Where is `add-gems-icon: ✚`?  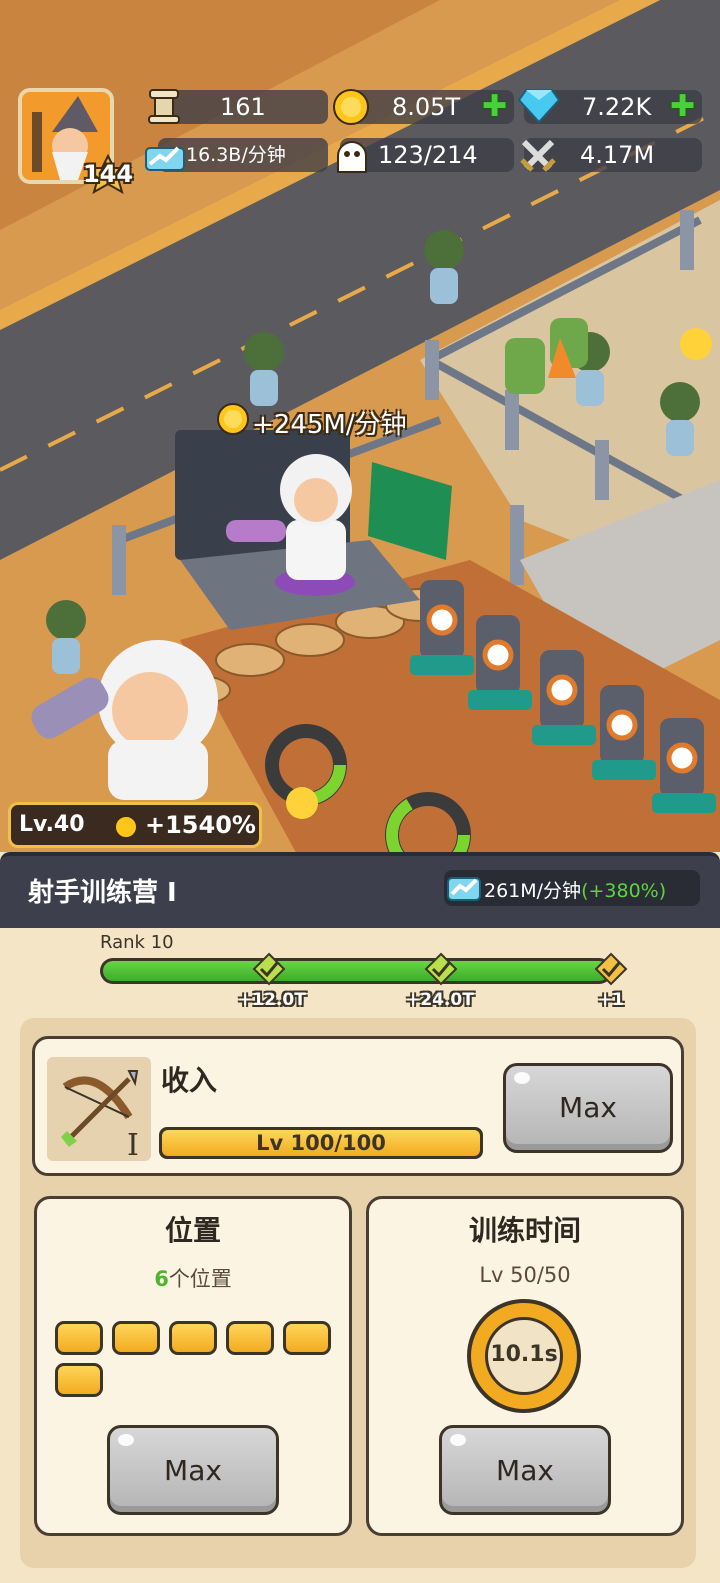
add-gems-icon: ✚ is located at coordinates (682, 107).